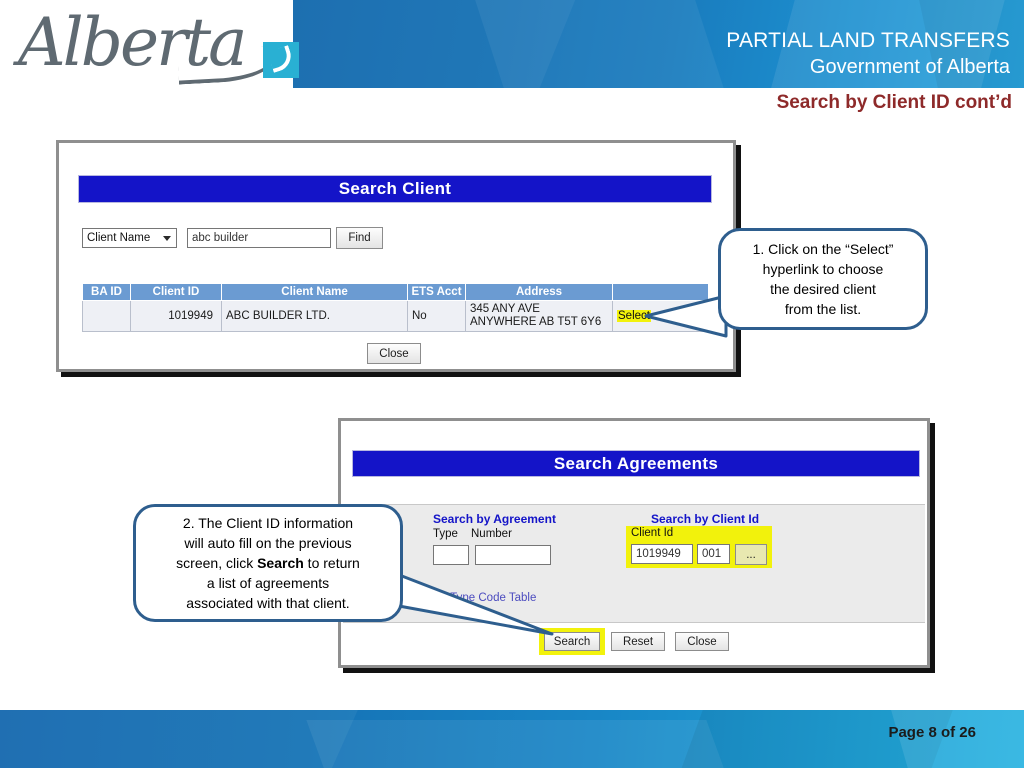 Image resolution: width=1024 pixels, height=768 pixels. What do you see at coordinates (823, 269) in the screenshot?
I see `callout-select-line-2: hyperlink to choose` at bounding box center [823, 269].